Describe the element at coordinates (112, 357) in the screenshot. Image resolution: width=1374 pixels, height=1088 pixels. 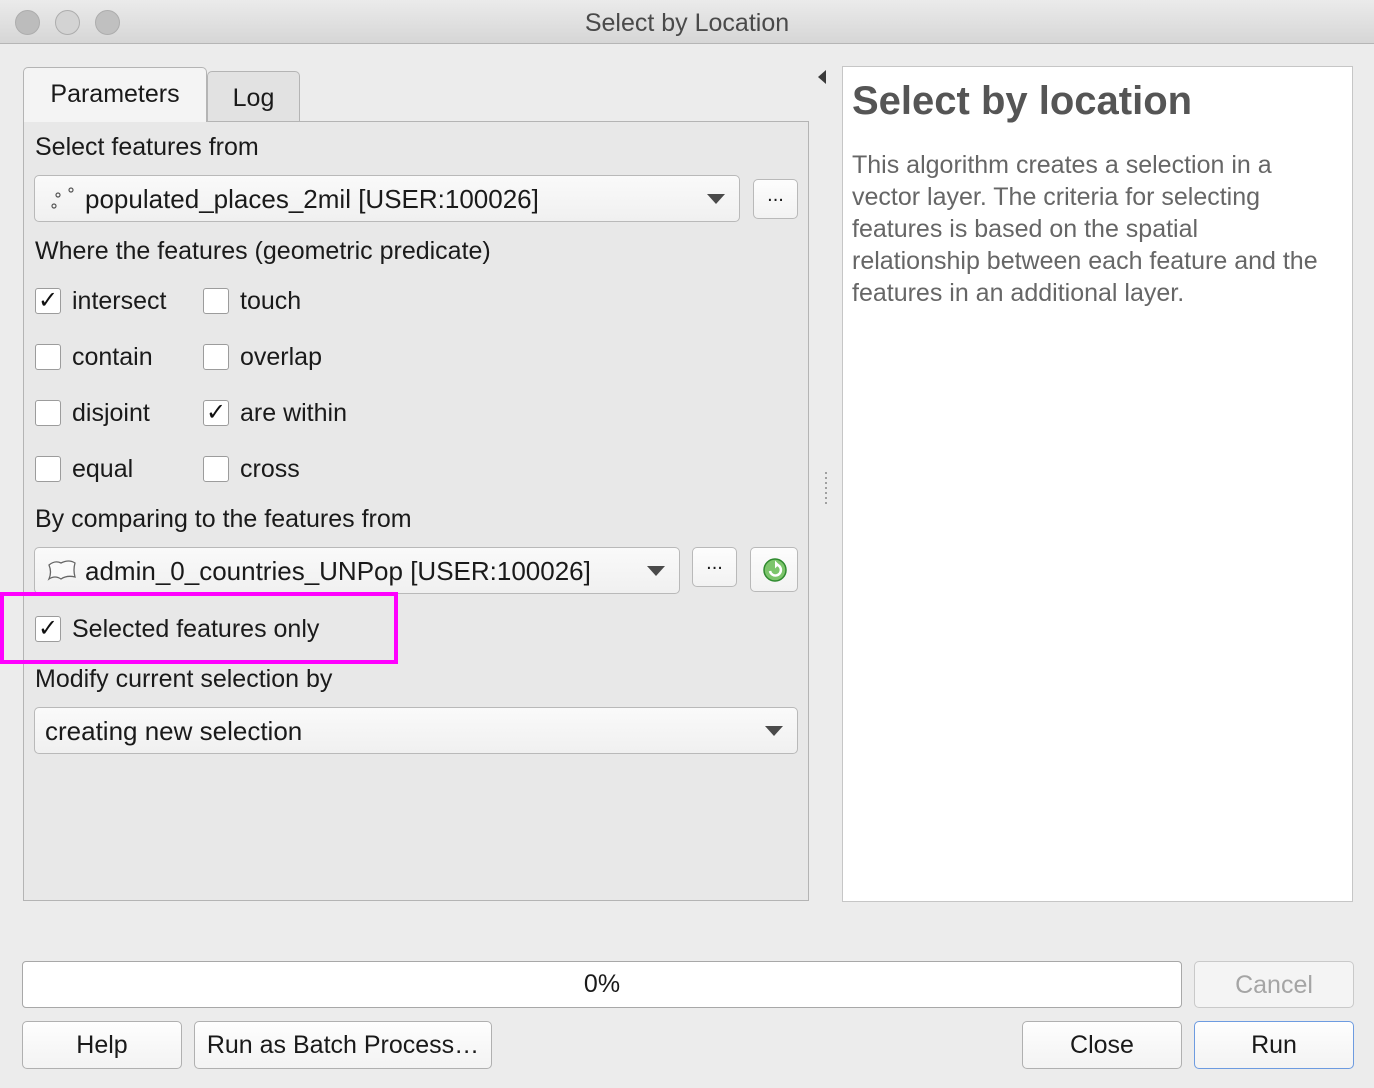
I see `contain-label: contain` at that location.